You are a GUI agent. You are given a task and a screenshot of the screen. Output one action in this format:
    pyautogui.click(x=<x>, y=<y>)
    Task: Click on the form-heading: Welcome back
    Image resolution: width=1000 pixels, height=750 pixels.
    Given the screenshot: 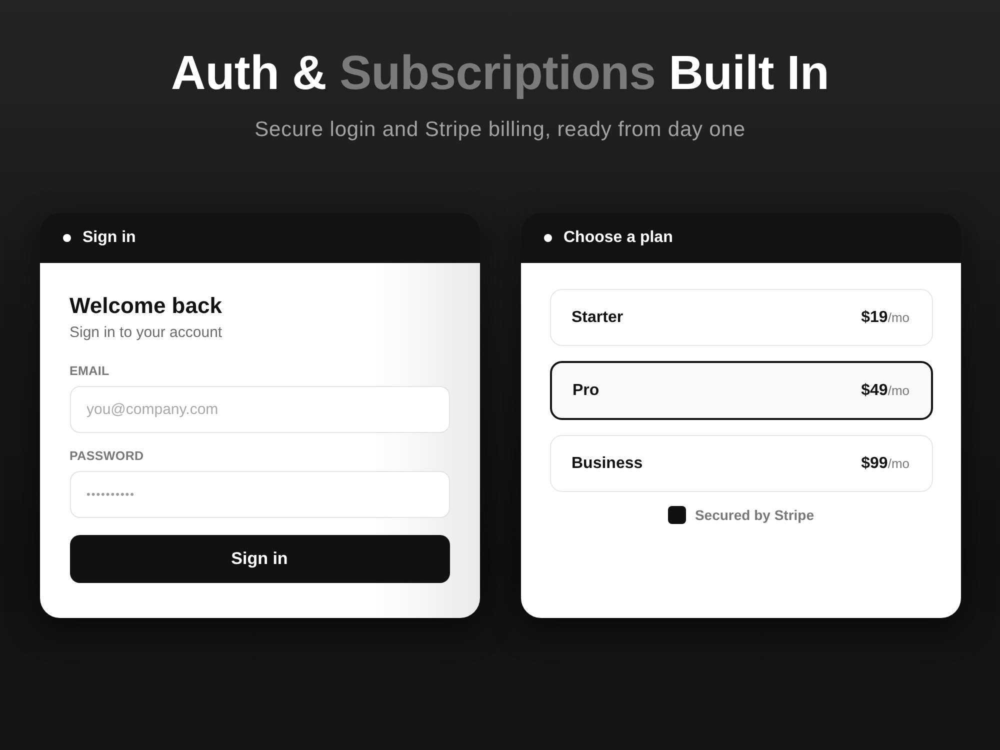 What is the action you would take?
    pyautogui.click(x=146, y=306)
    